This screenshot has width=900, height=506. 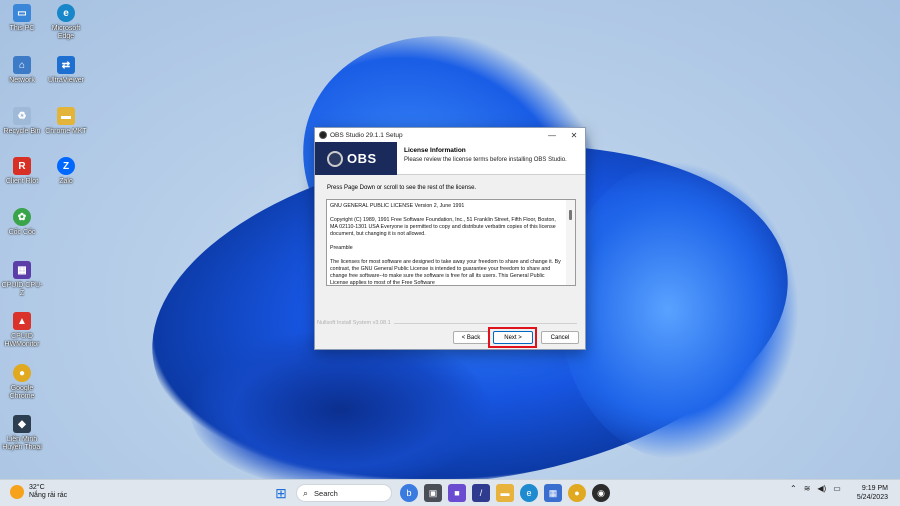 I want to click on window-title: OBS Studio 29.1.1 Setup, so click(x=366, y=135).